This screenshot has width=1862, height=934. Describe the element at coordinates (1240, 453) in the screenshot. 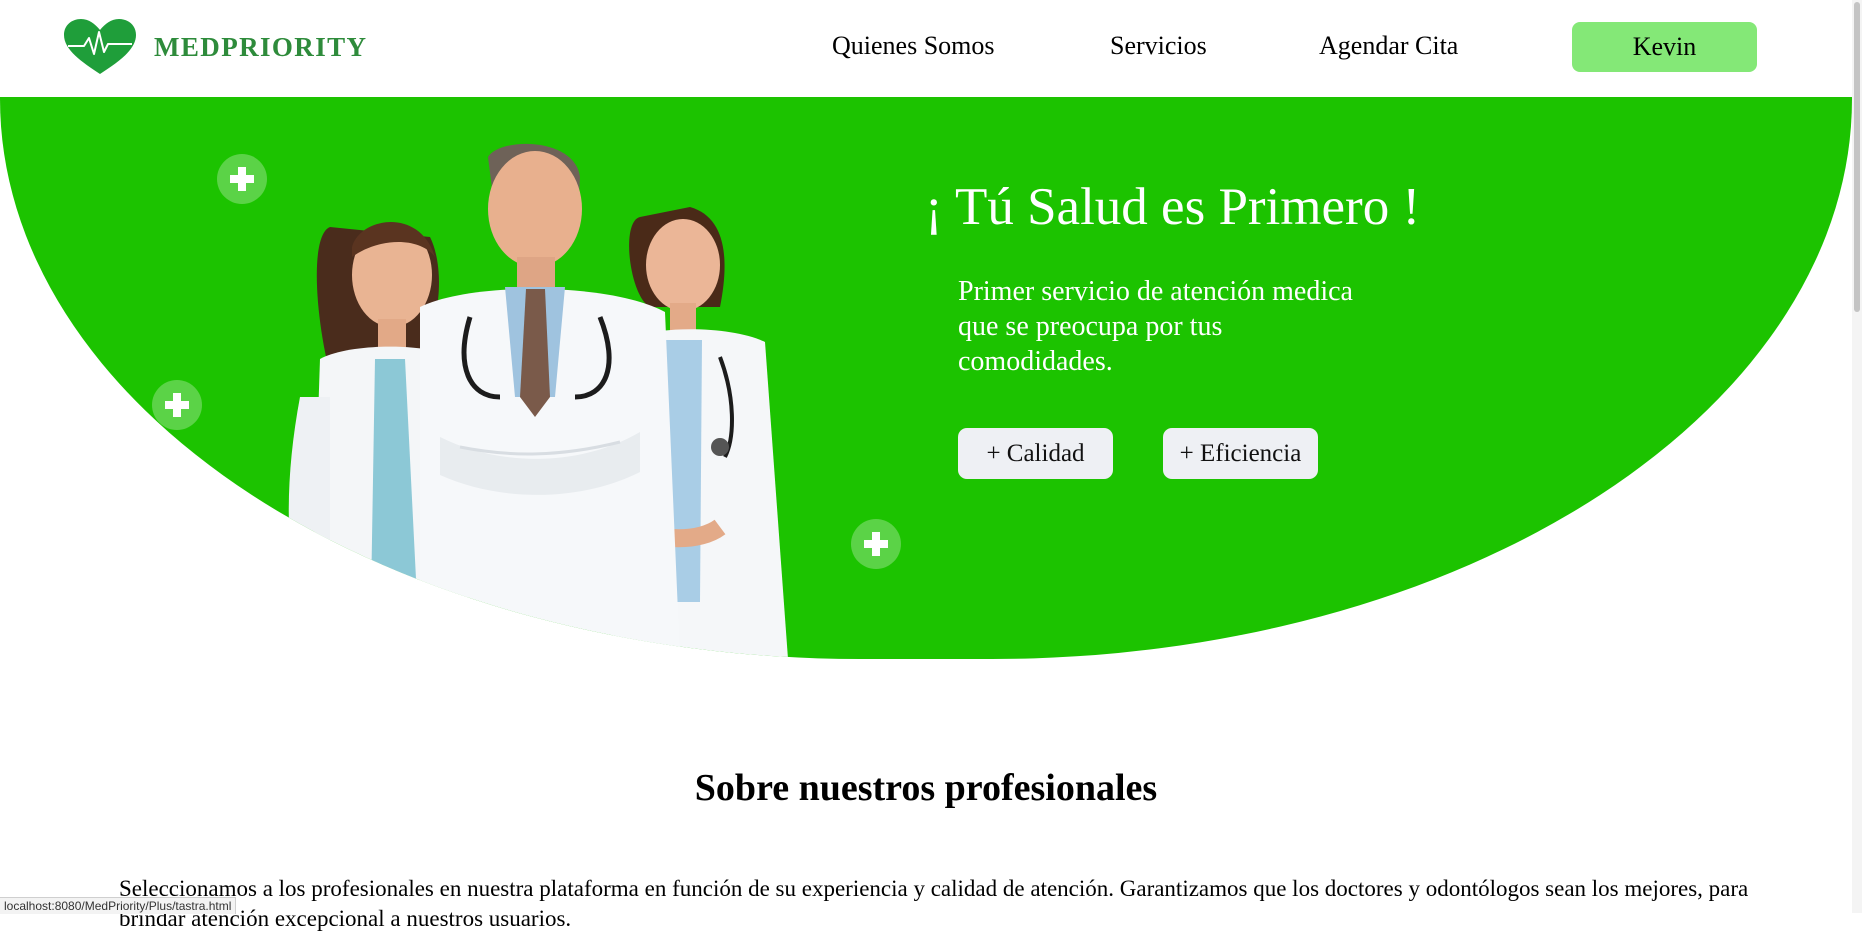

I see `eficiencia-button: + Eficiencia` at that location.